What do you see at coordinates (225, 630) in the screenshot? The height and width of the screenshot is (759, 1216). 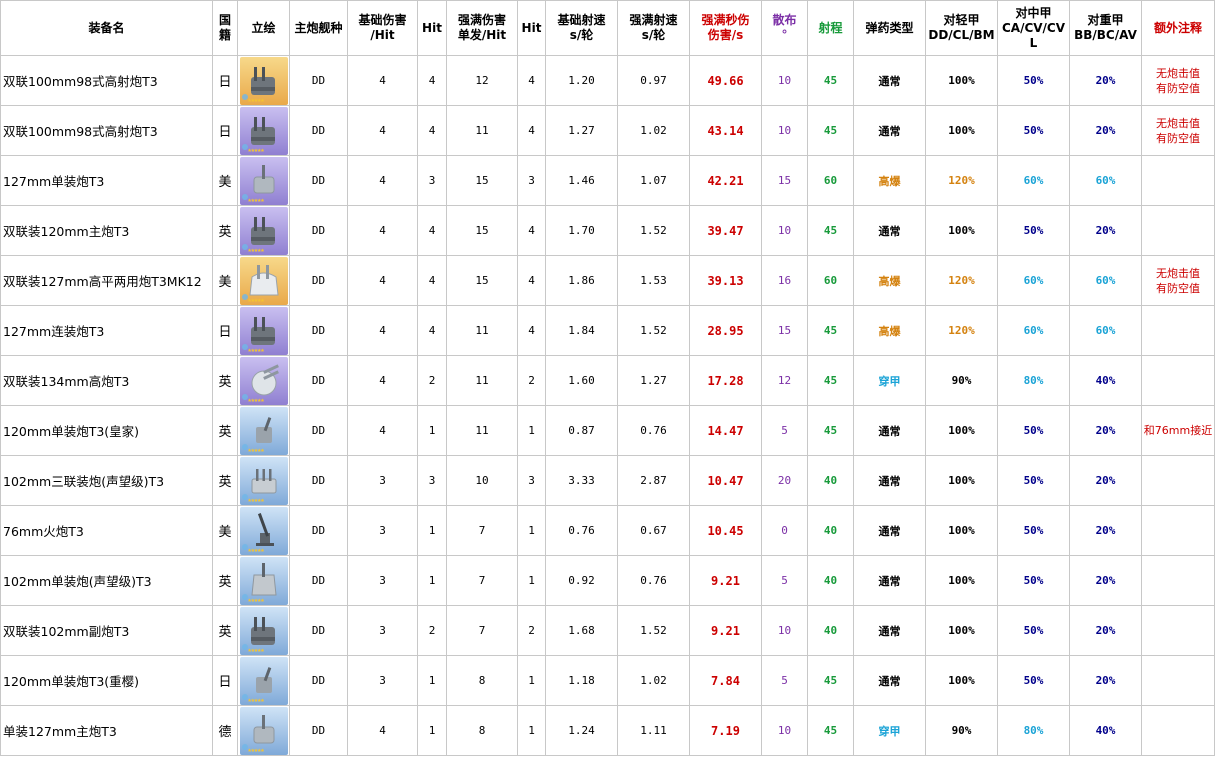 I see `nation: 英` at bounding box center [225, 630].